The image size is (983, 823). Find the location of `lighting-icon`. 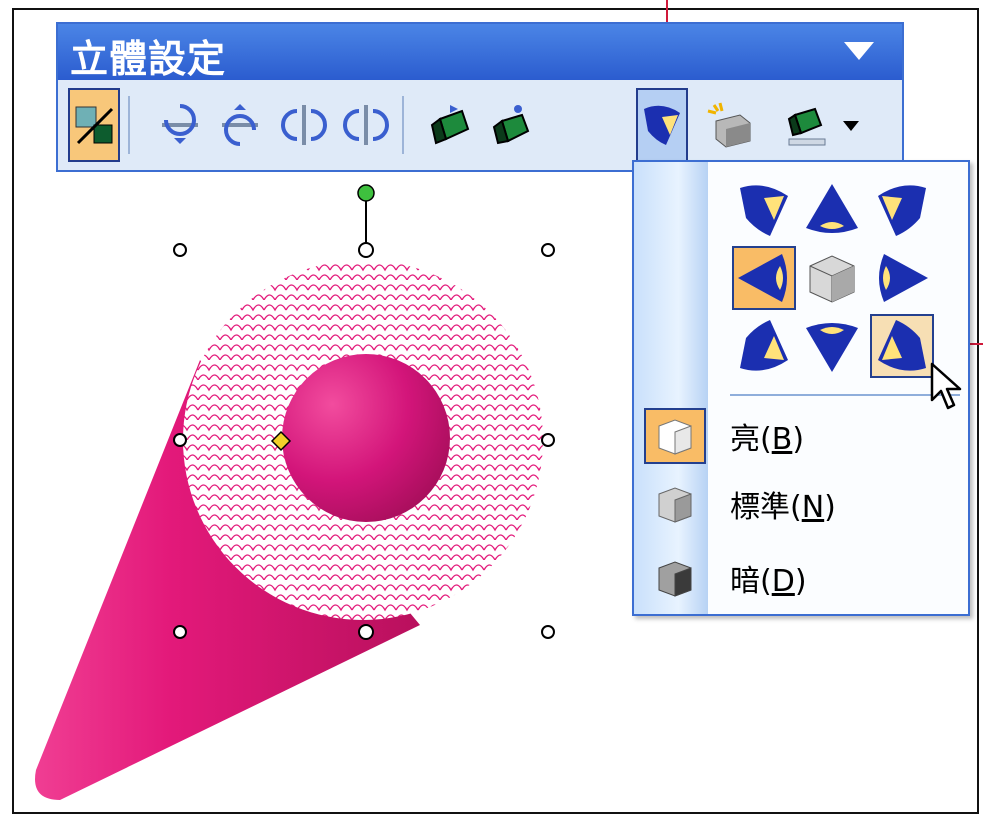

lighting-icon is located at coordinates (662, 125).